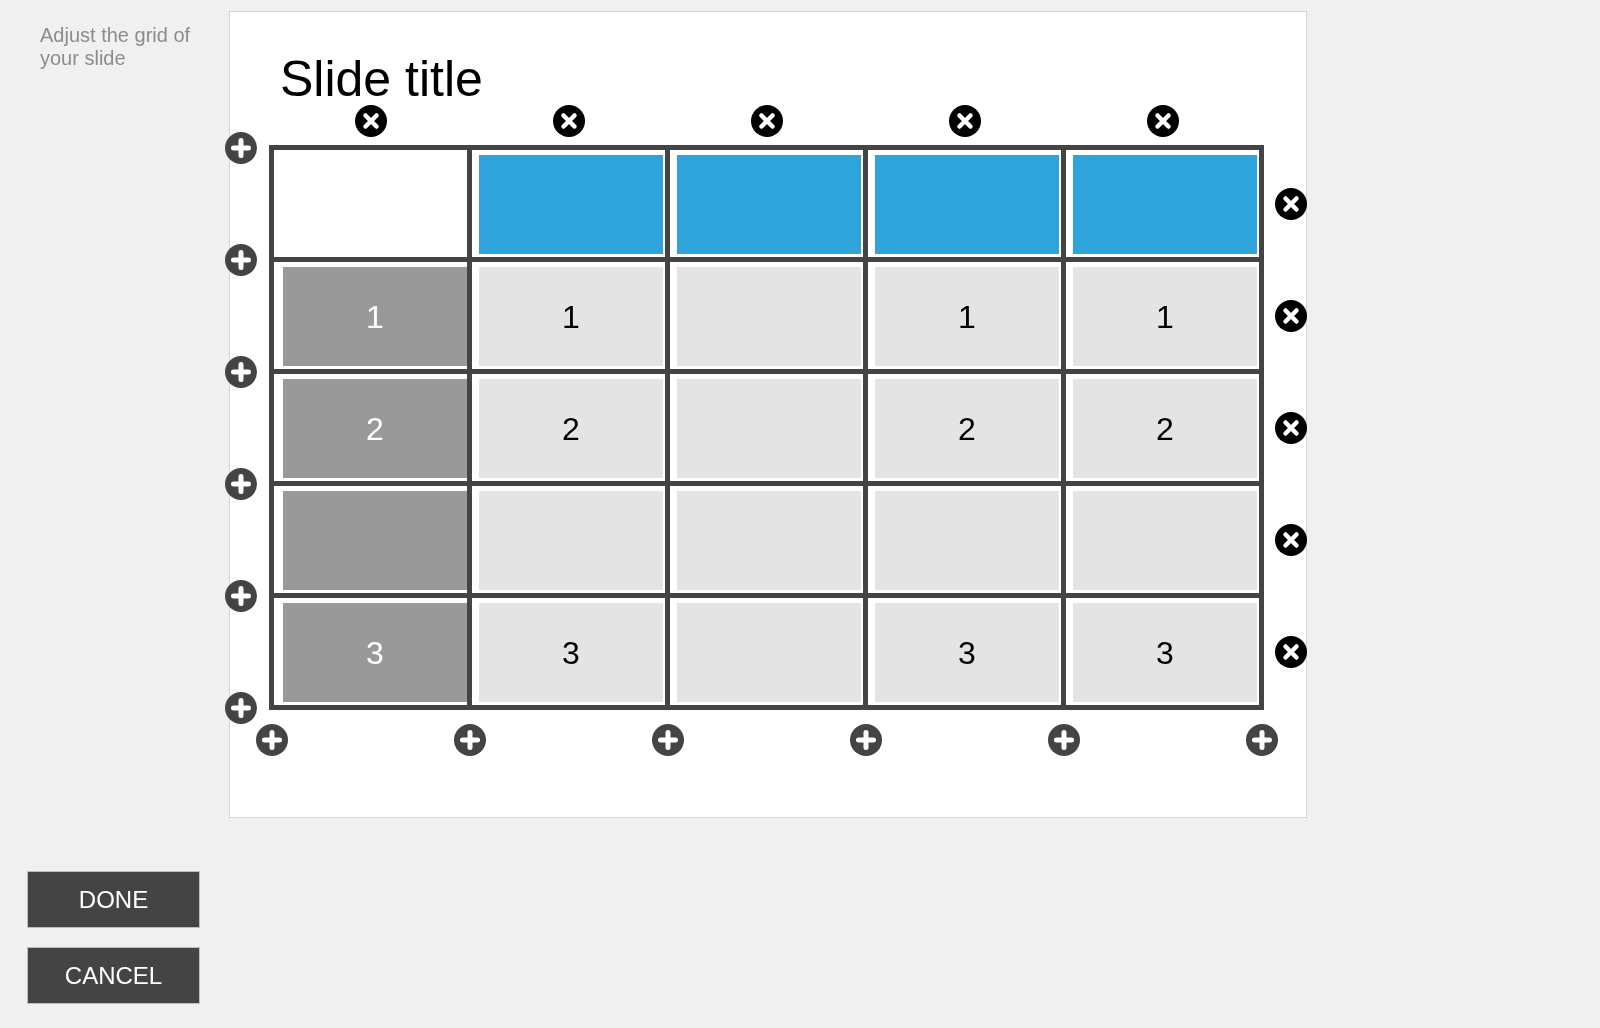  I want to click on slide-title: Slide title, so click(381, 79).